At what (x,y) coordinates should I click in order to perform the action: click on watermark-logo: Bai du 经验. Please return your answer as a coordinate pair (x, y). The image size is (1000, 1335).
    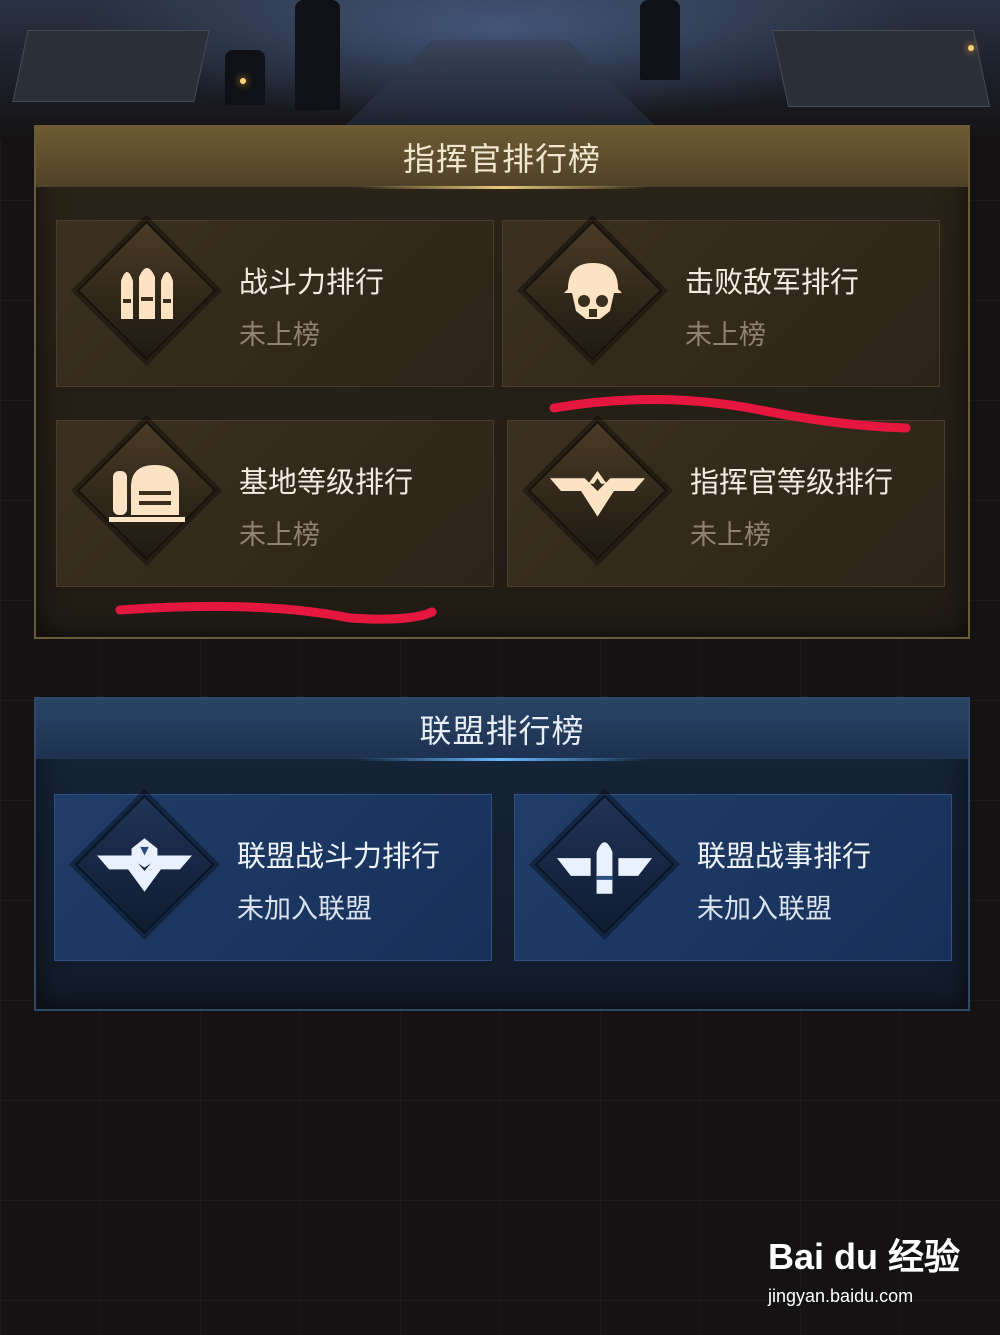
    Looking at the image, I should click on (864, 1256).